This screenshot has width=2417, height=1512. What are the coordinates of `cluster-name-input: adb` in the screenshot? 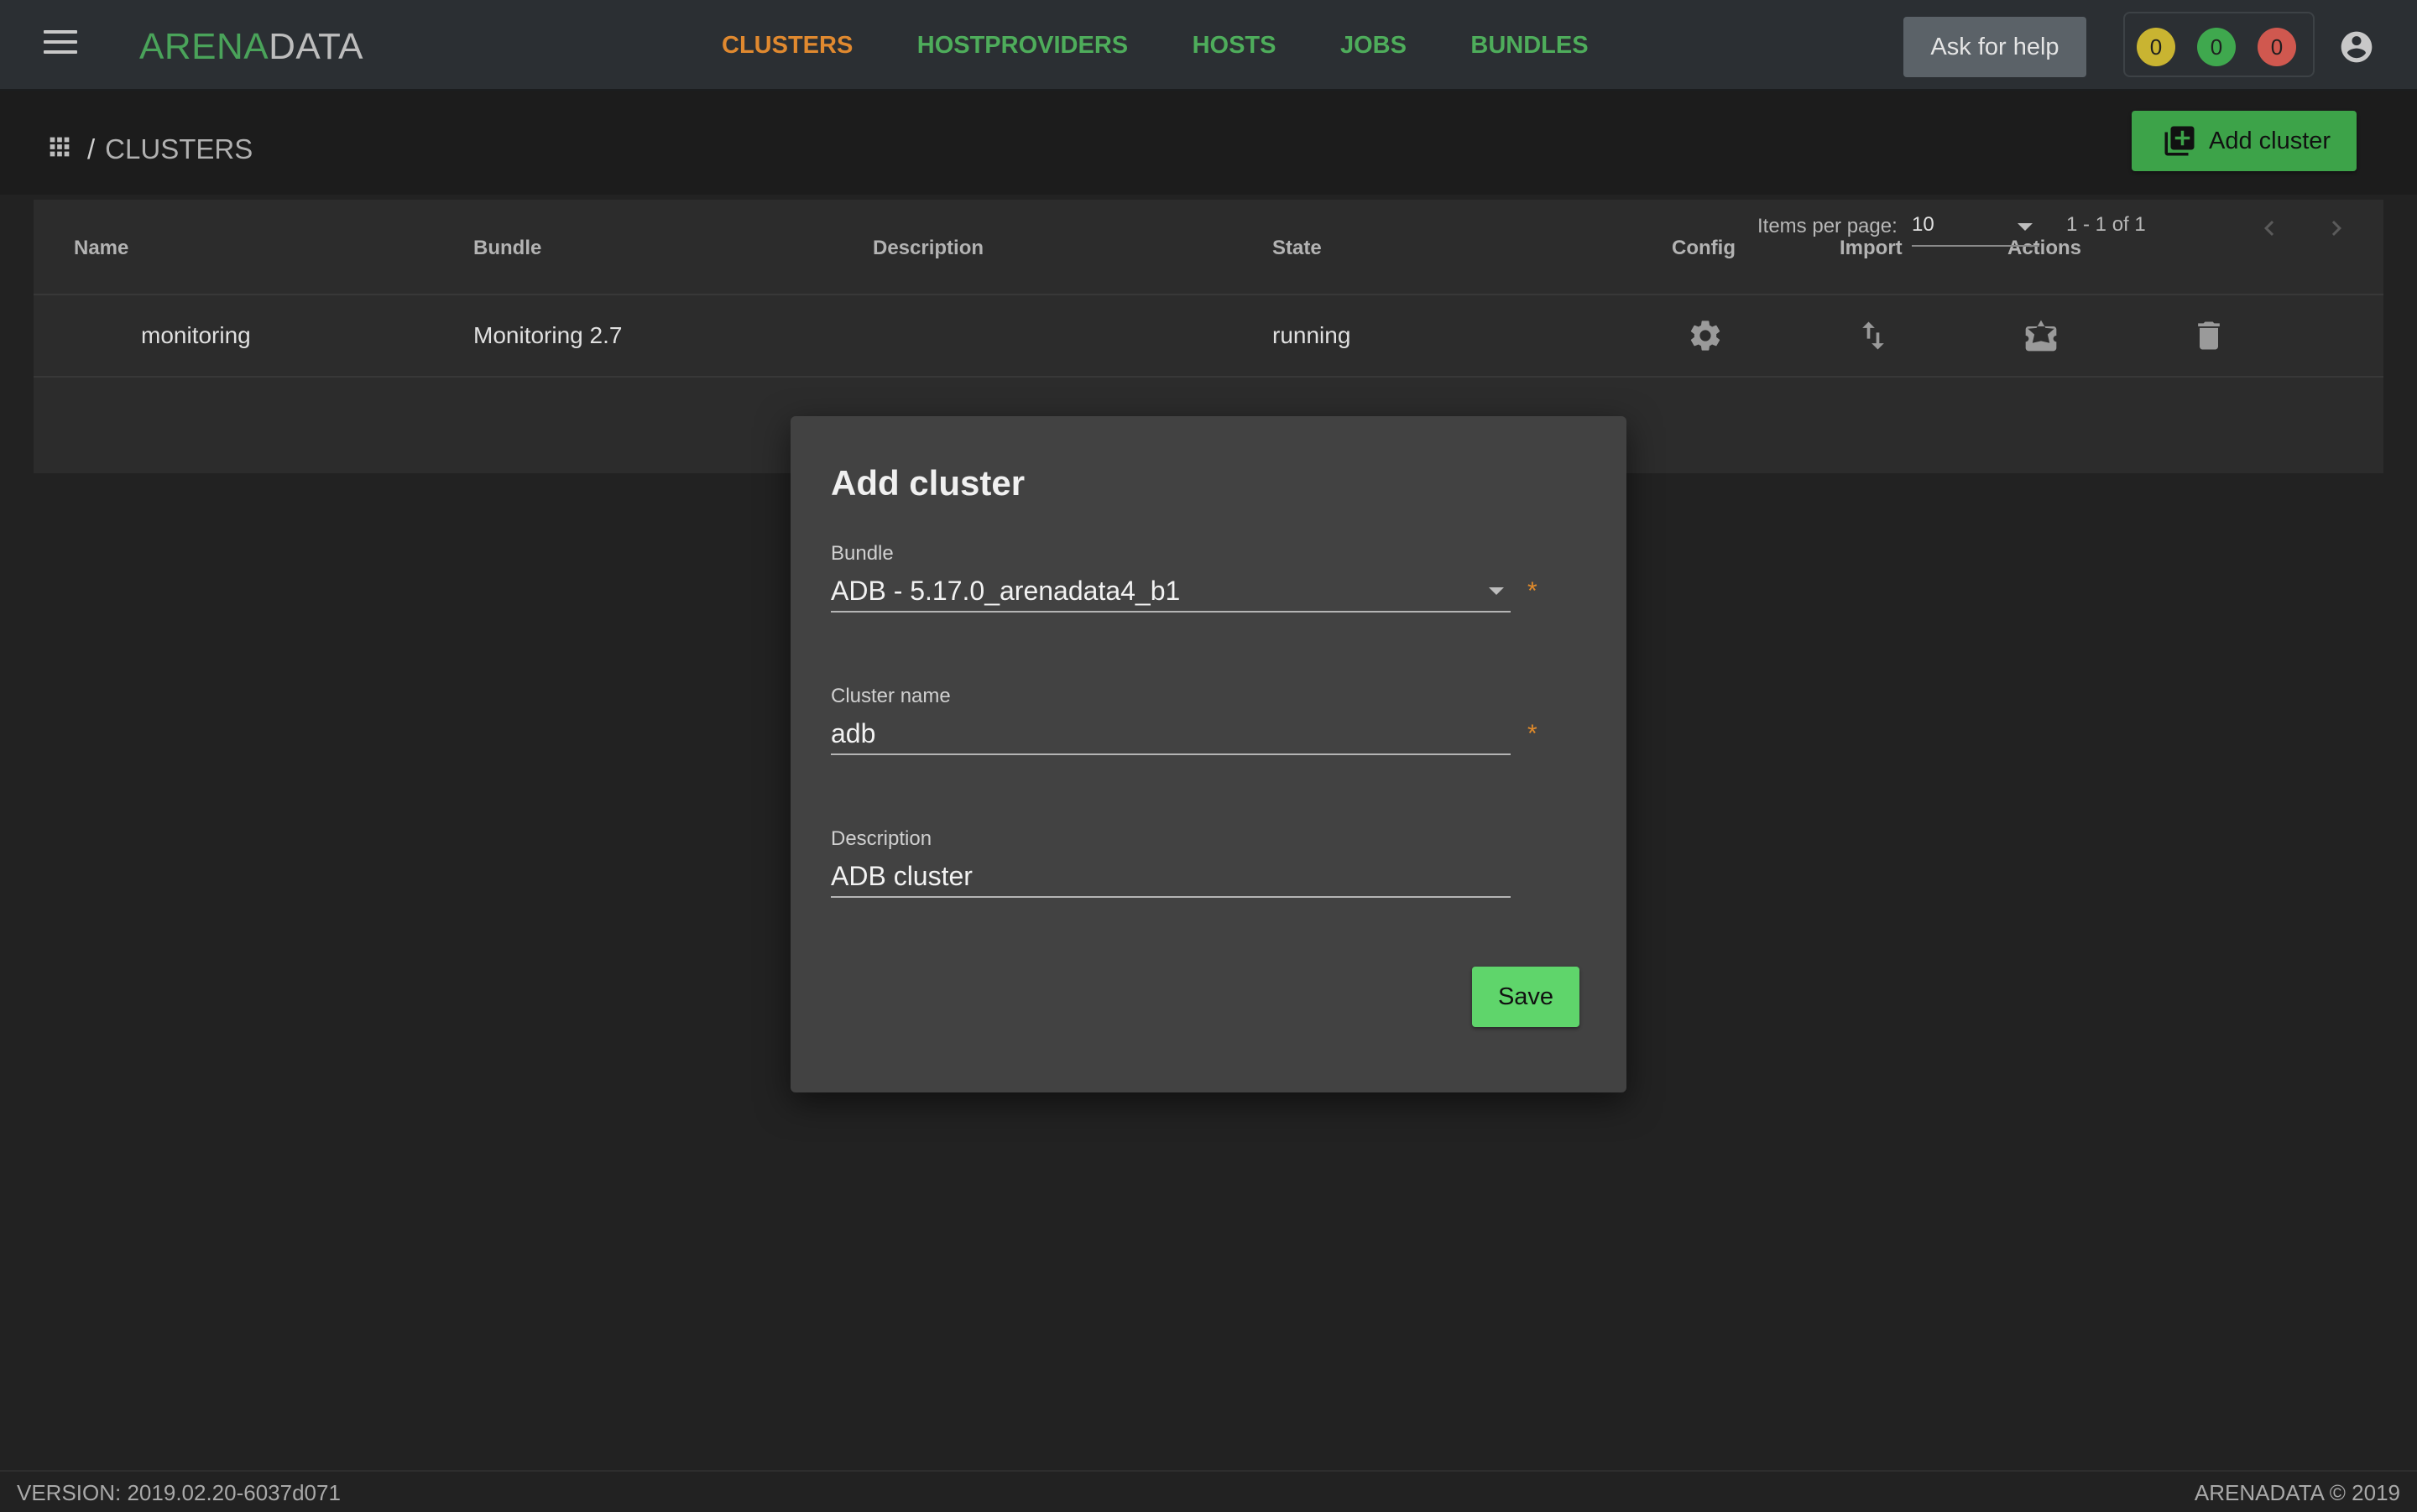 It's located at (1171, 736).